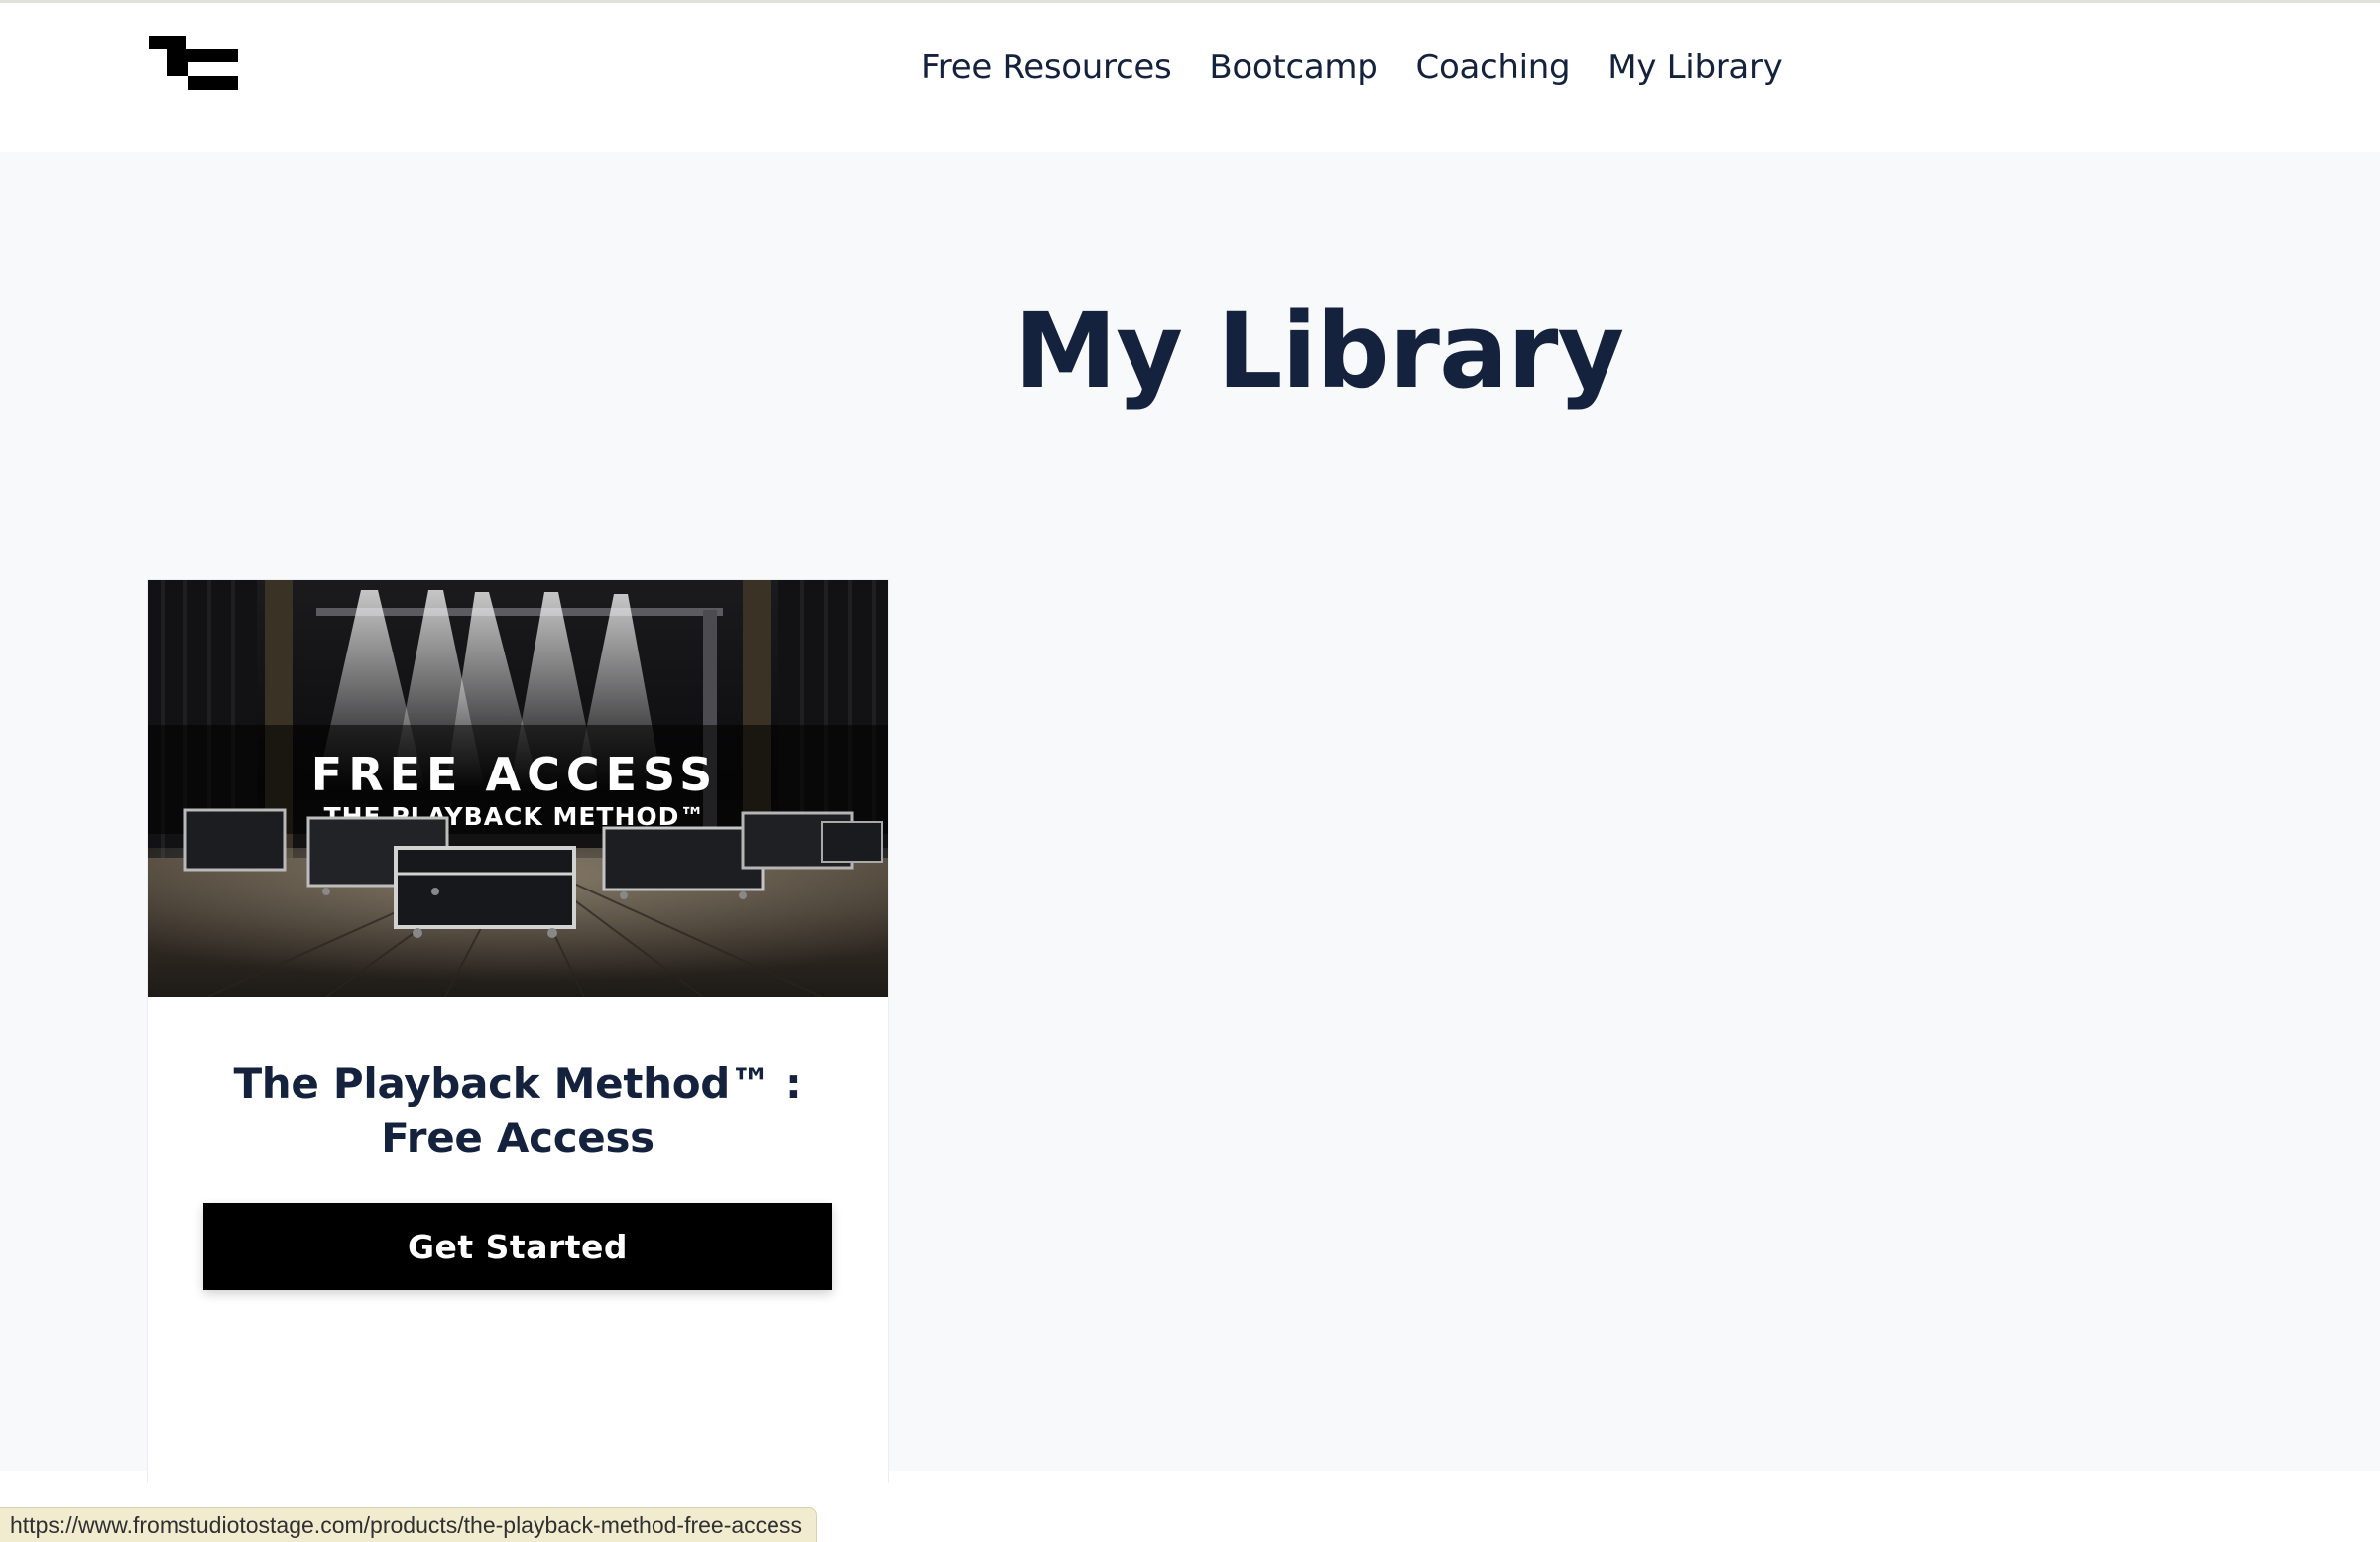 This screenshot has width=2380, height=1542. What do you see at coordinates (517, 1083) in the screenshot?
I see `product-title-line1: The Playback Method™ :` at bounding box center [517, 1083].